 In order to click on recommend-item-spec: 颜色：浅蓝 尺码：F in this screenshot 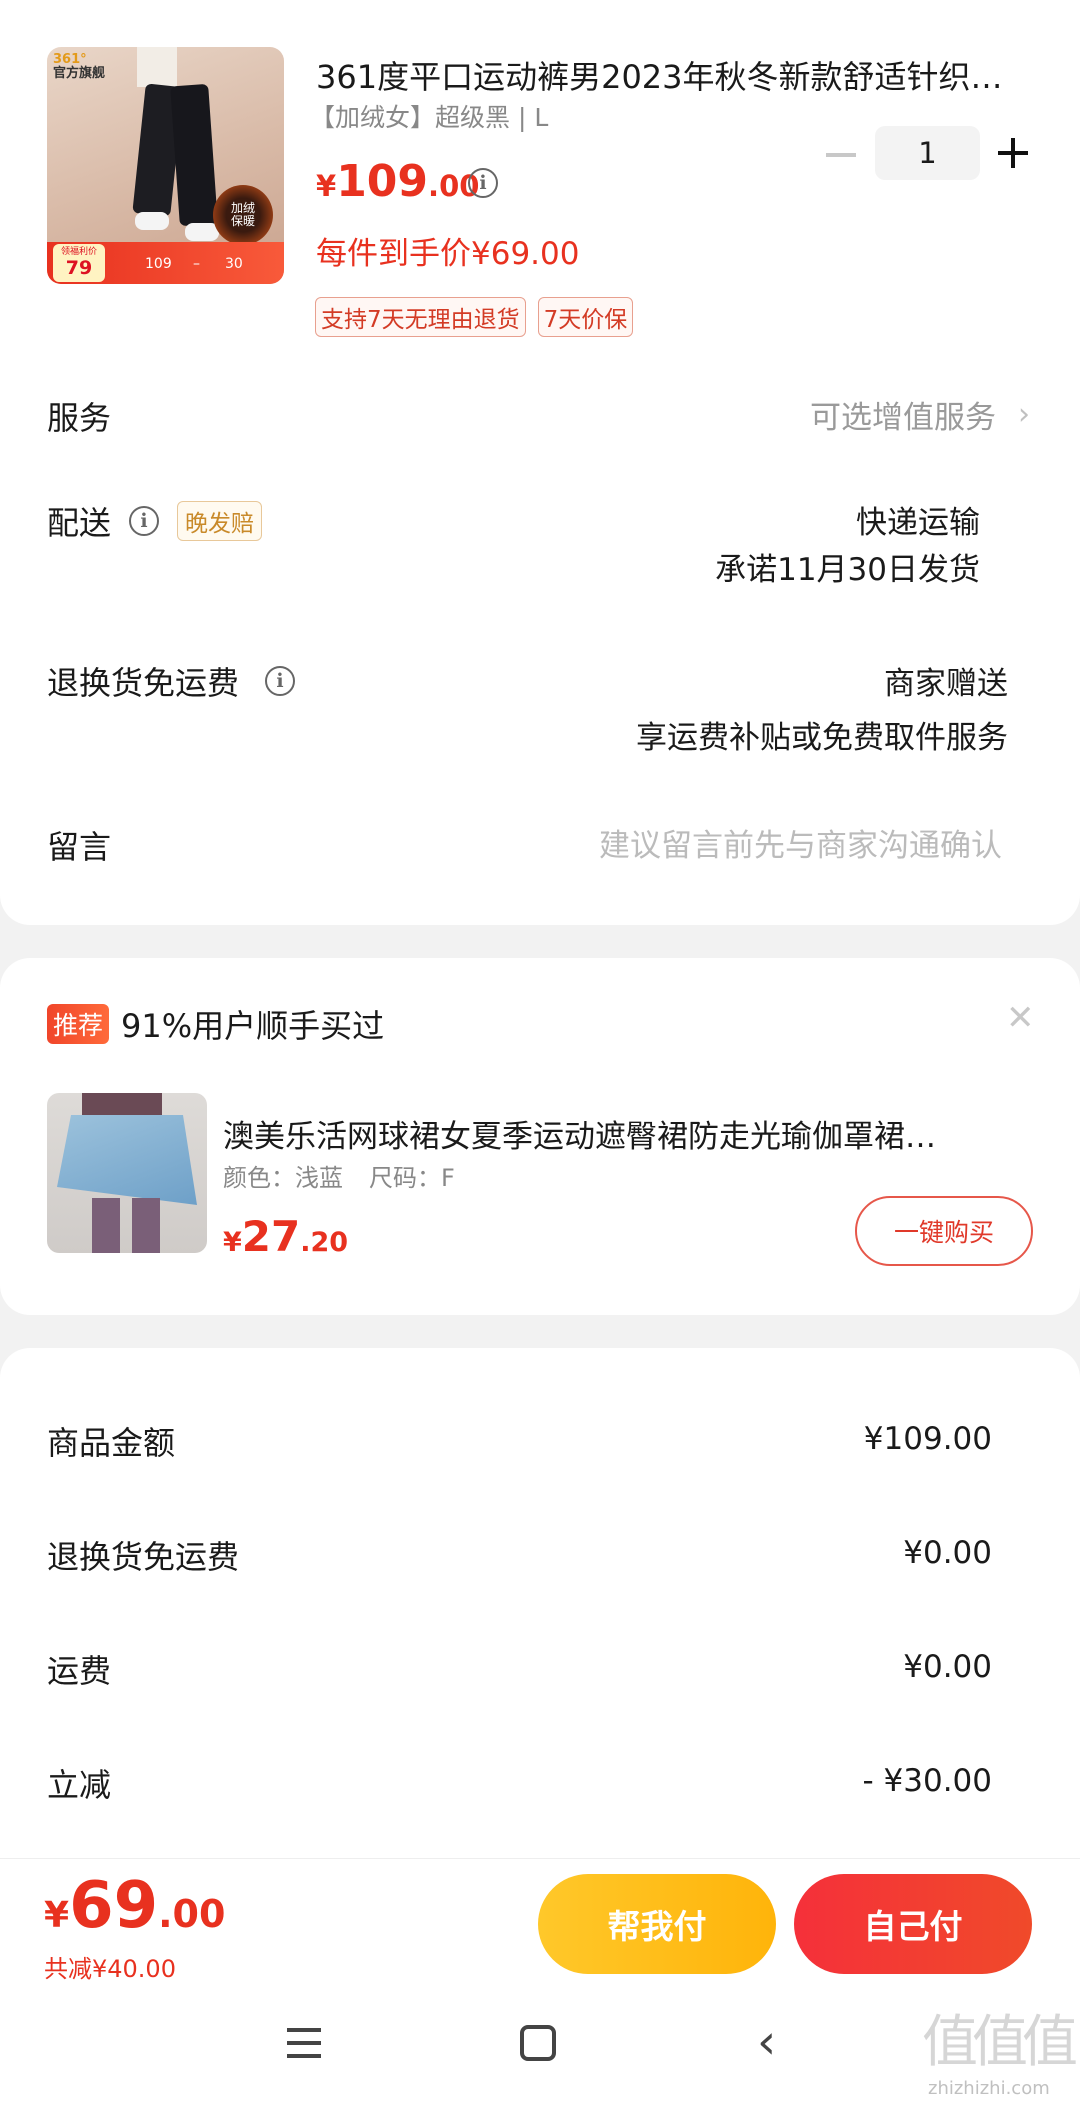, I will do `click(339, 1178)`.